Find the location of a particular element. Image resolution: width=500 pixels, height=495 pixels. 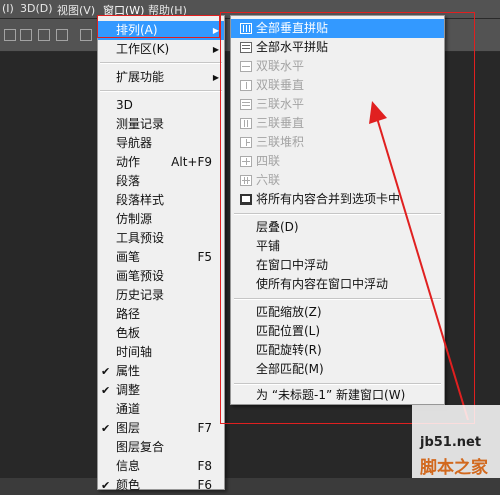

watermark: jb51.net 脚本之家 is located at coordinates (456, 441).